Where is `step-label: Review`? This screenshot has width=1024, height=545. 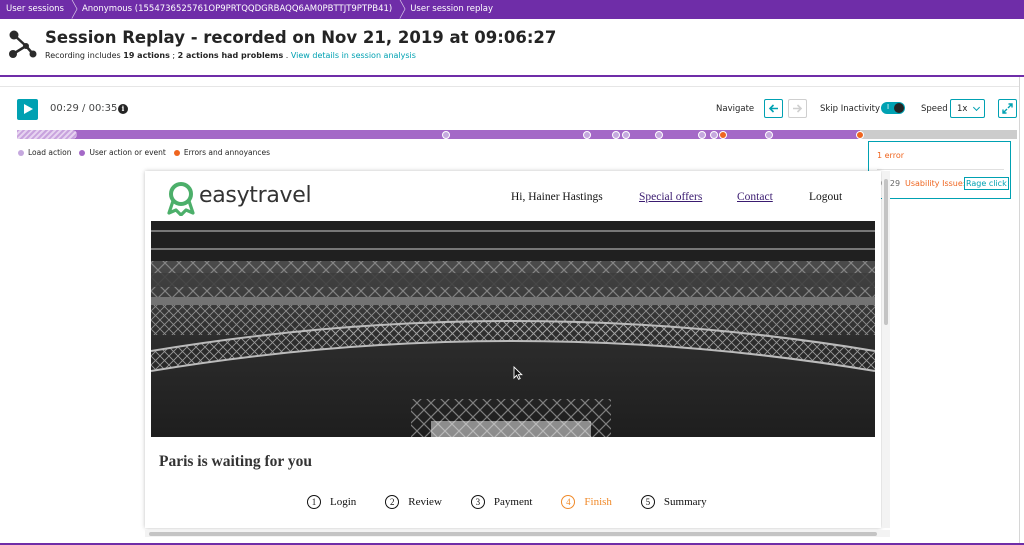
step-label: Review is located at coordinates (425, 502).